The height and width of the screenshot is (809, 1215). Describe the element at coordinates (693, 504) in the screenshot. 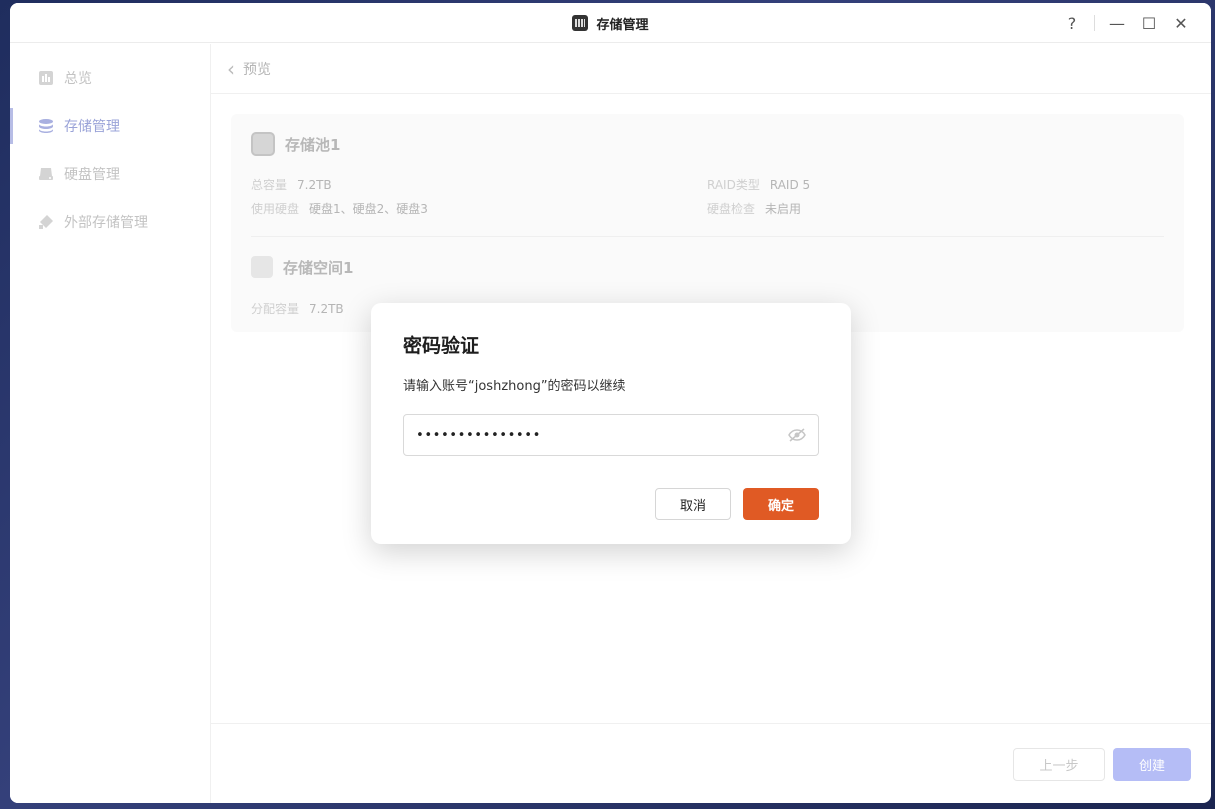

I see `cancel-button: 取消` at that location.